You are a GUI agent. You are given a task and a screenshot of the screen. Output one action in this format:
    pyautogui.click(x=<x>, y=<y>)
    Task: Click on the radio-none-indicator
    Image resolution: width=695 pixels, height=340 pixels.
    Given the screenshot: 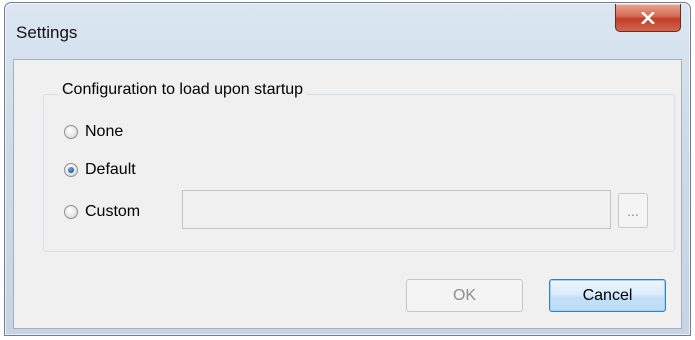 What is the action you would take?
    pyautogui.click(x=71, y=132)
    